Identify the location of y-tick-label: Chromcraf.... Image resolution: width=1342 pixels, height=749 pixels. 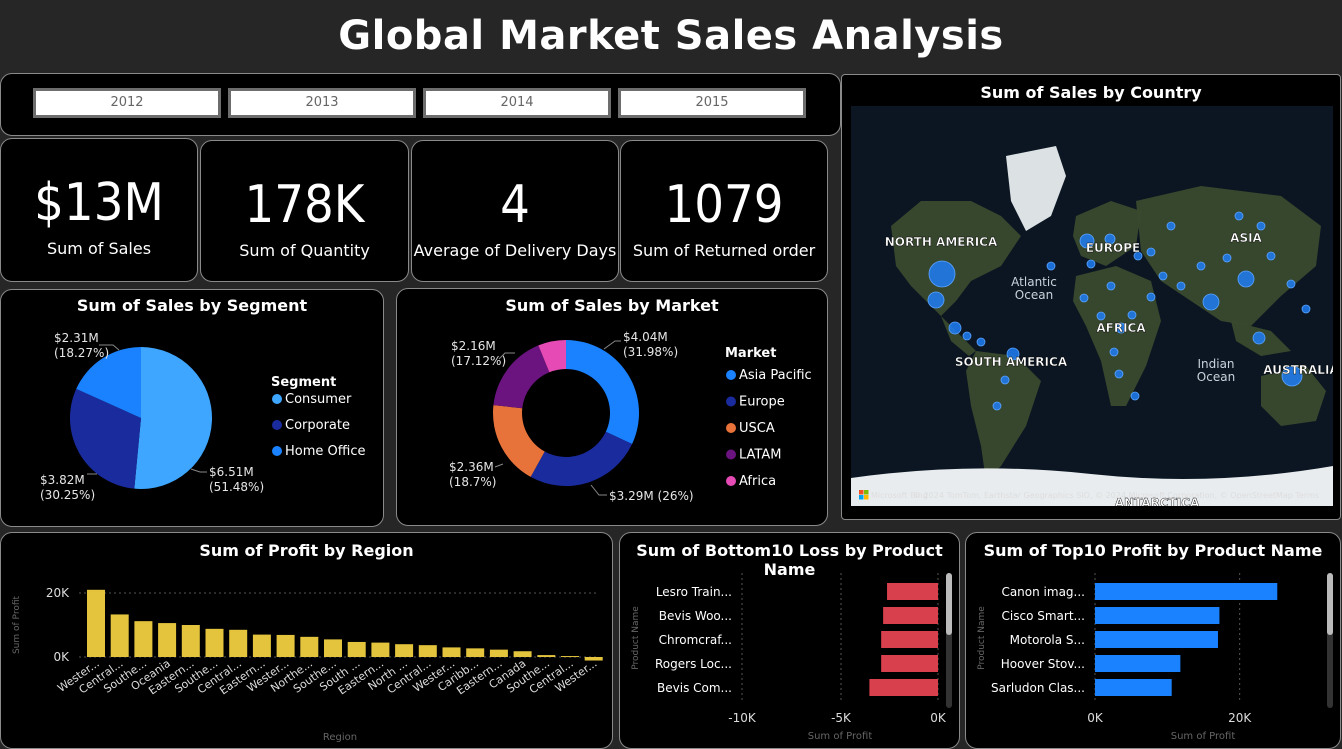
(695, 640).